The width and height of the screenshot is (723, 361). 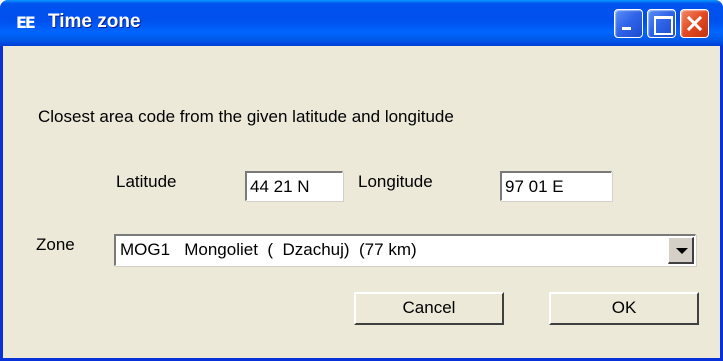 What do you see at coordinates (94, 21) in the screenshot?
I see `window-title: Time zone` at bounding box center [94, 21].